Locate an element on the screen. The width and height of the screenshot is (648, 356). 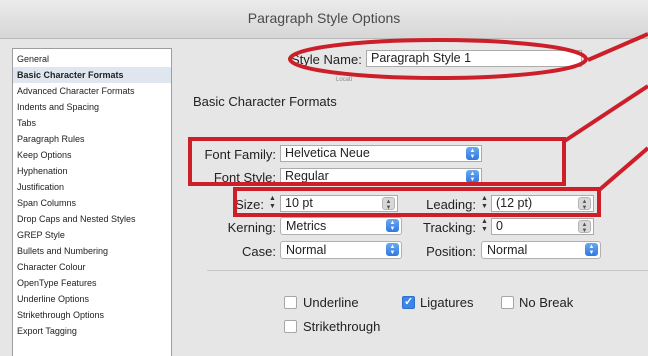
leading-stepper: ▲ ▼ is located at coordinates (484, 203).